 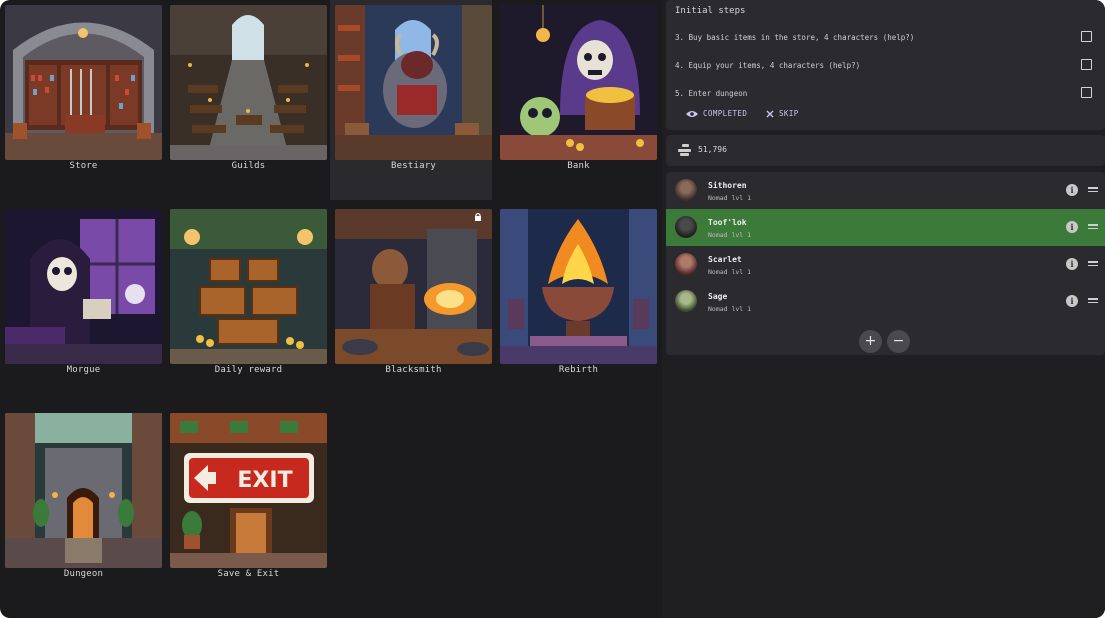 I want to click on tile-label: Dungeon, so click(x=83, y=574).